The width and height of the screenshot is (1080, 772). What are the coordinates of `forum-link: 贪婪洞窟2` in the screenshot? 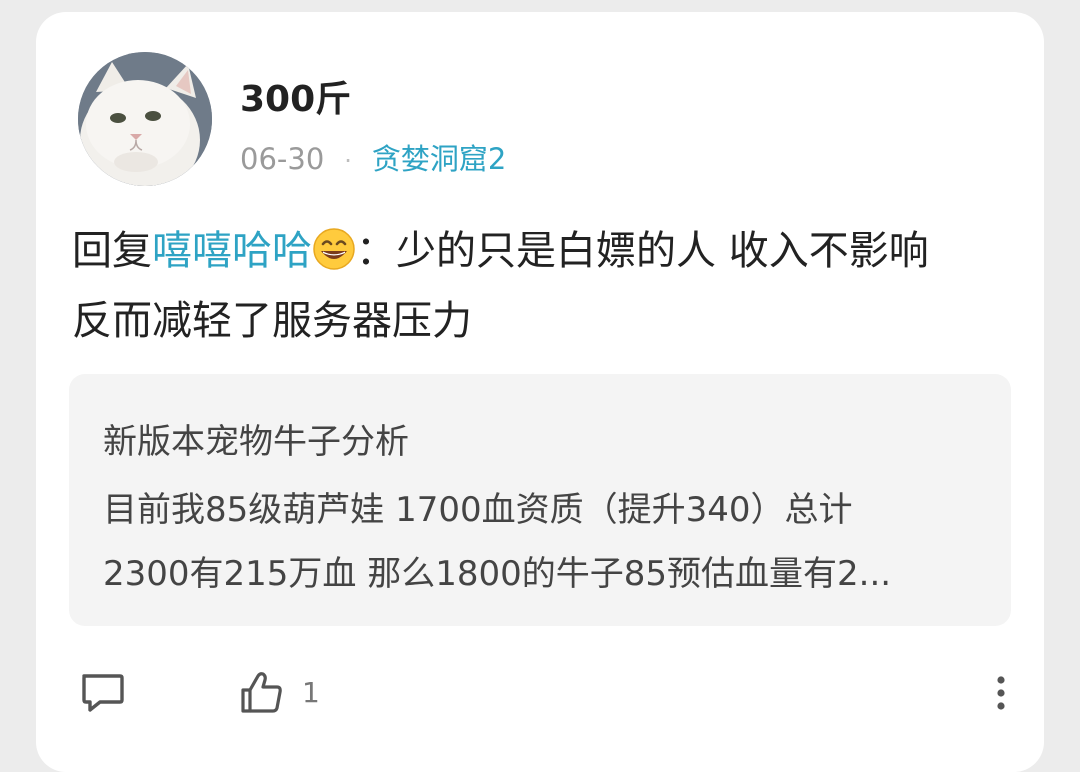 It's located at (439, 159).